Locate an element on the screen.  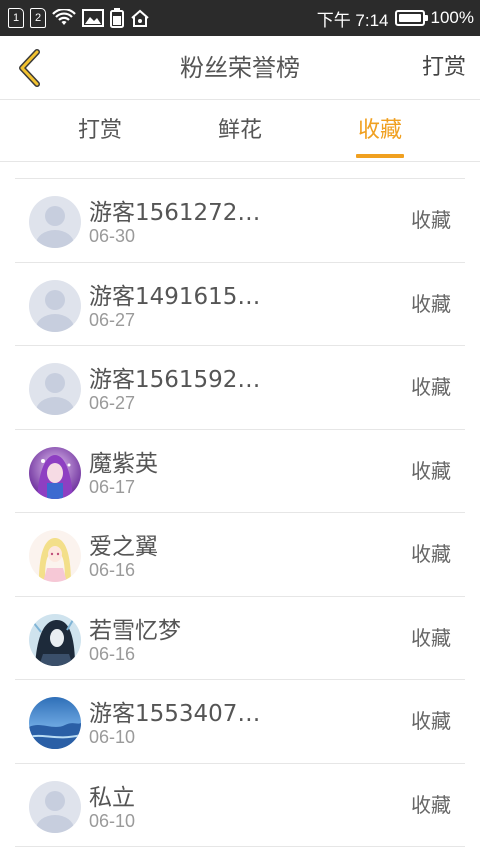
app-header: 粉丝荣誉榜 打赏 is located at coordinates (240, 68).